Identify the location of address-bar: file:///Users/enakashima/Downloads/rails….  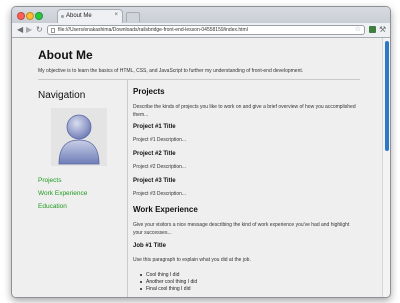
(206, 30).